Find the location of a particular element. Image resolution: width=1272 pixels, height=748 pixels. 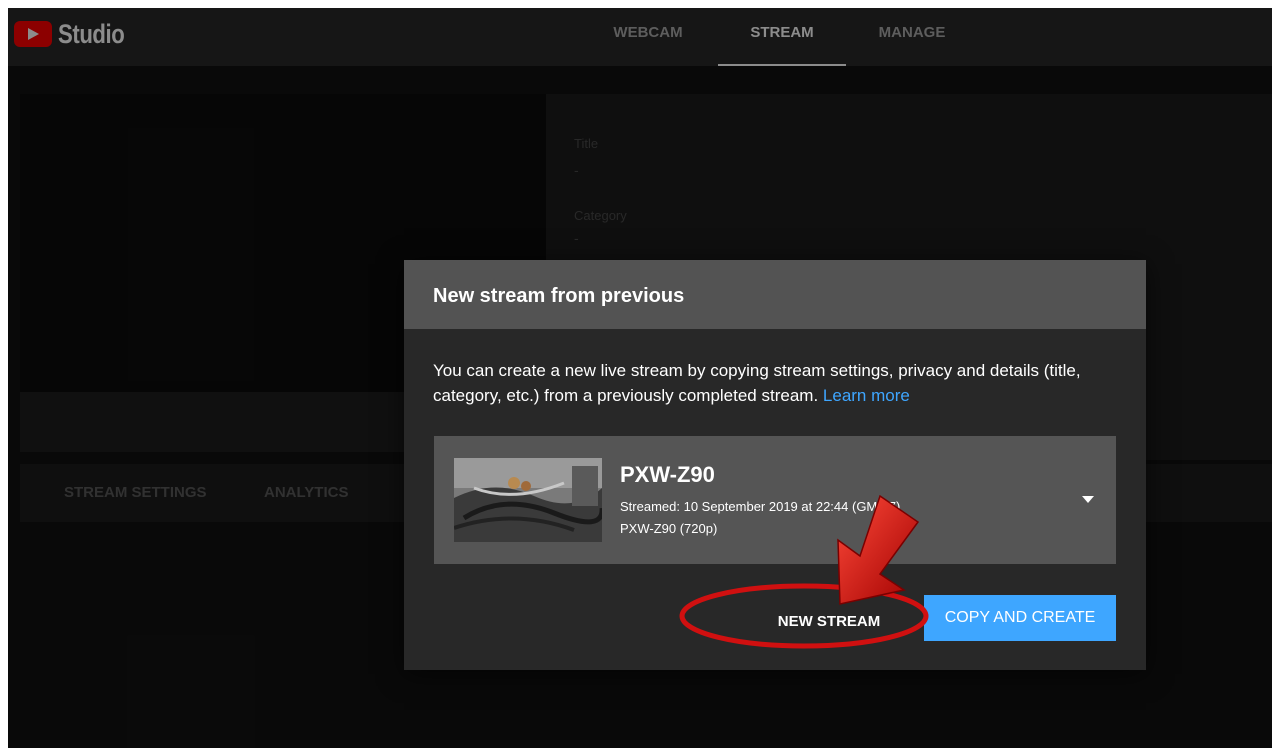

learn-more-link: Learn more is located at coordinates (866, 395).